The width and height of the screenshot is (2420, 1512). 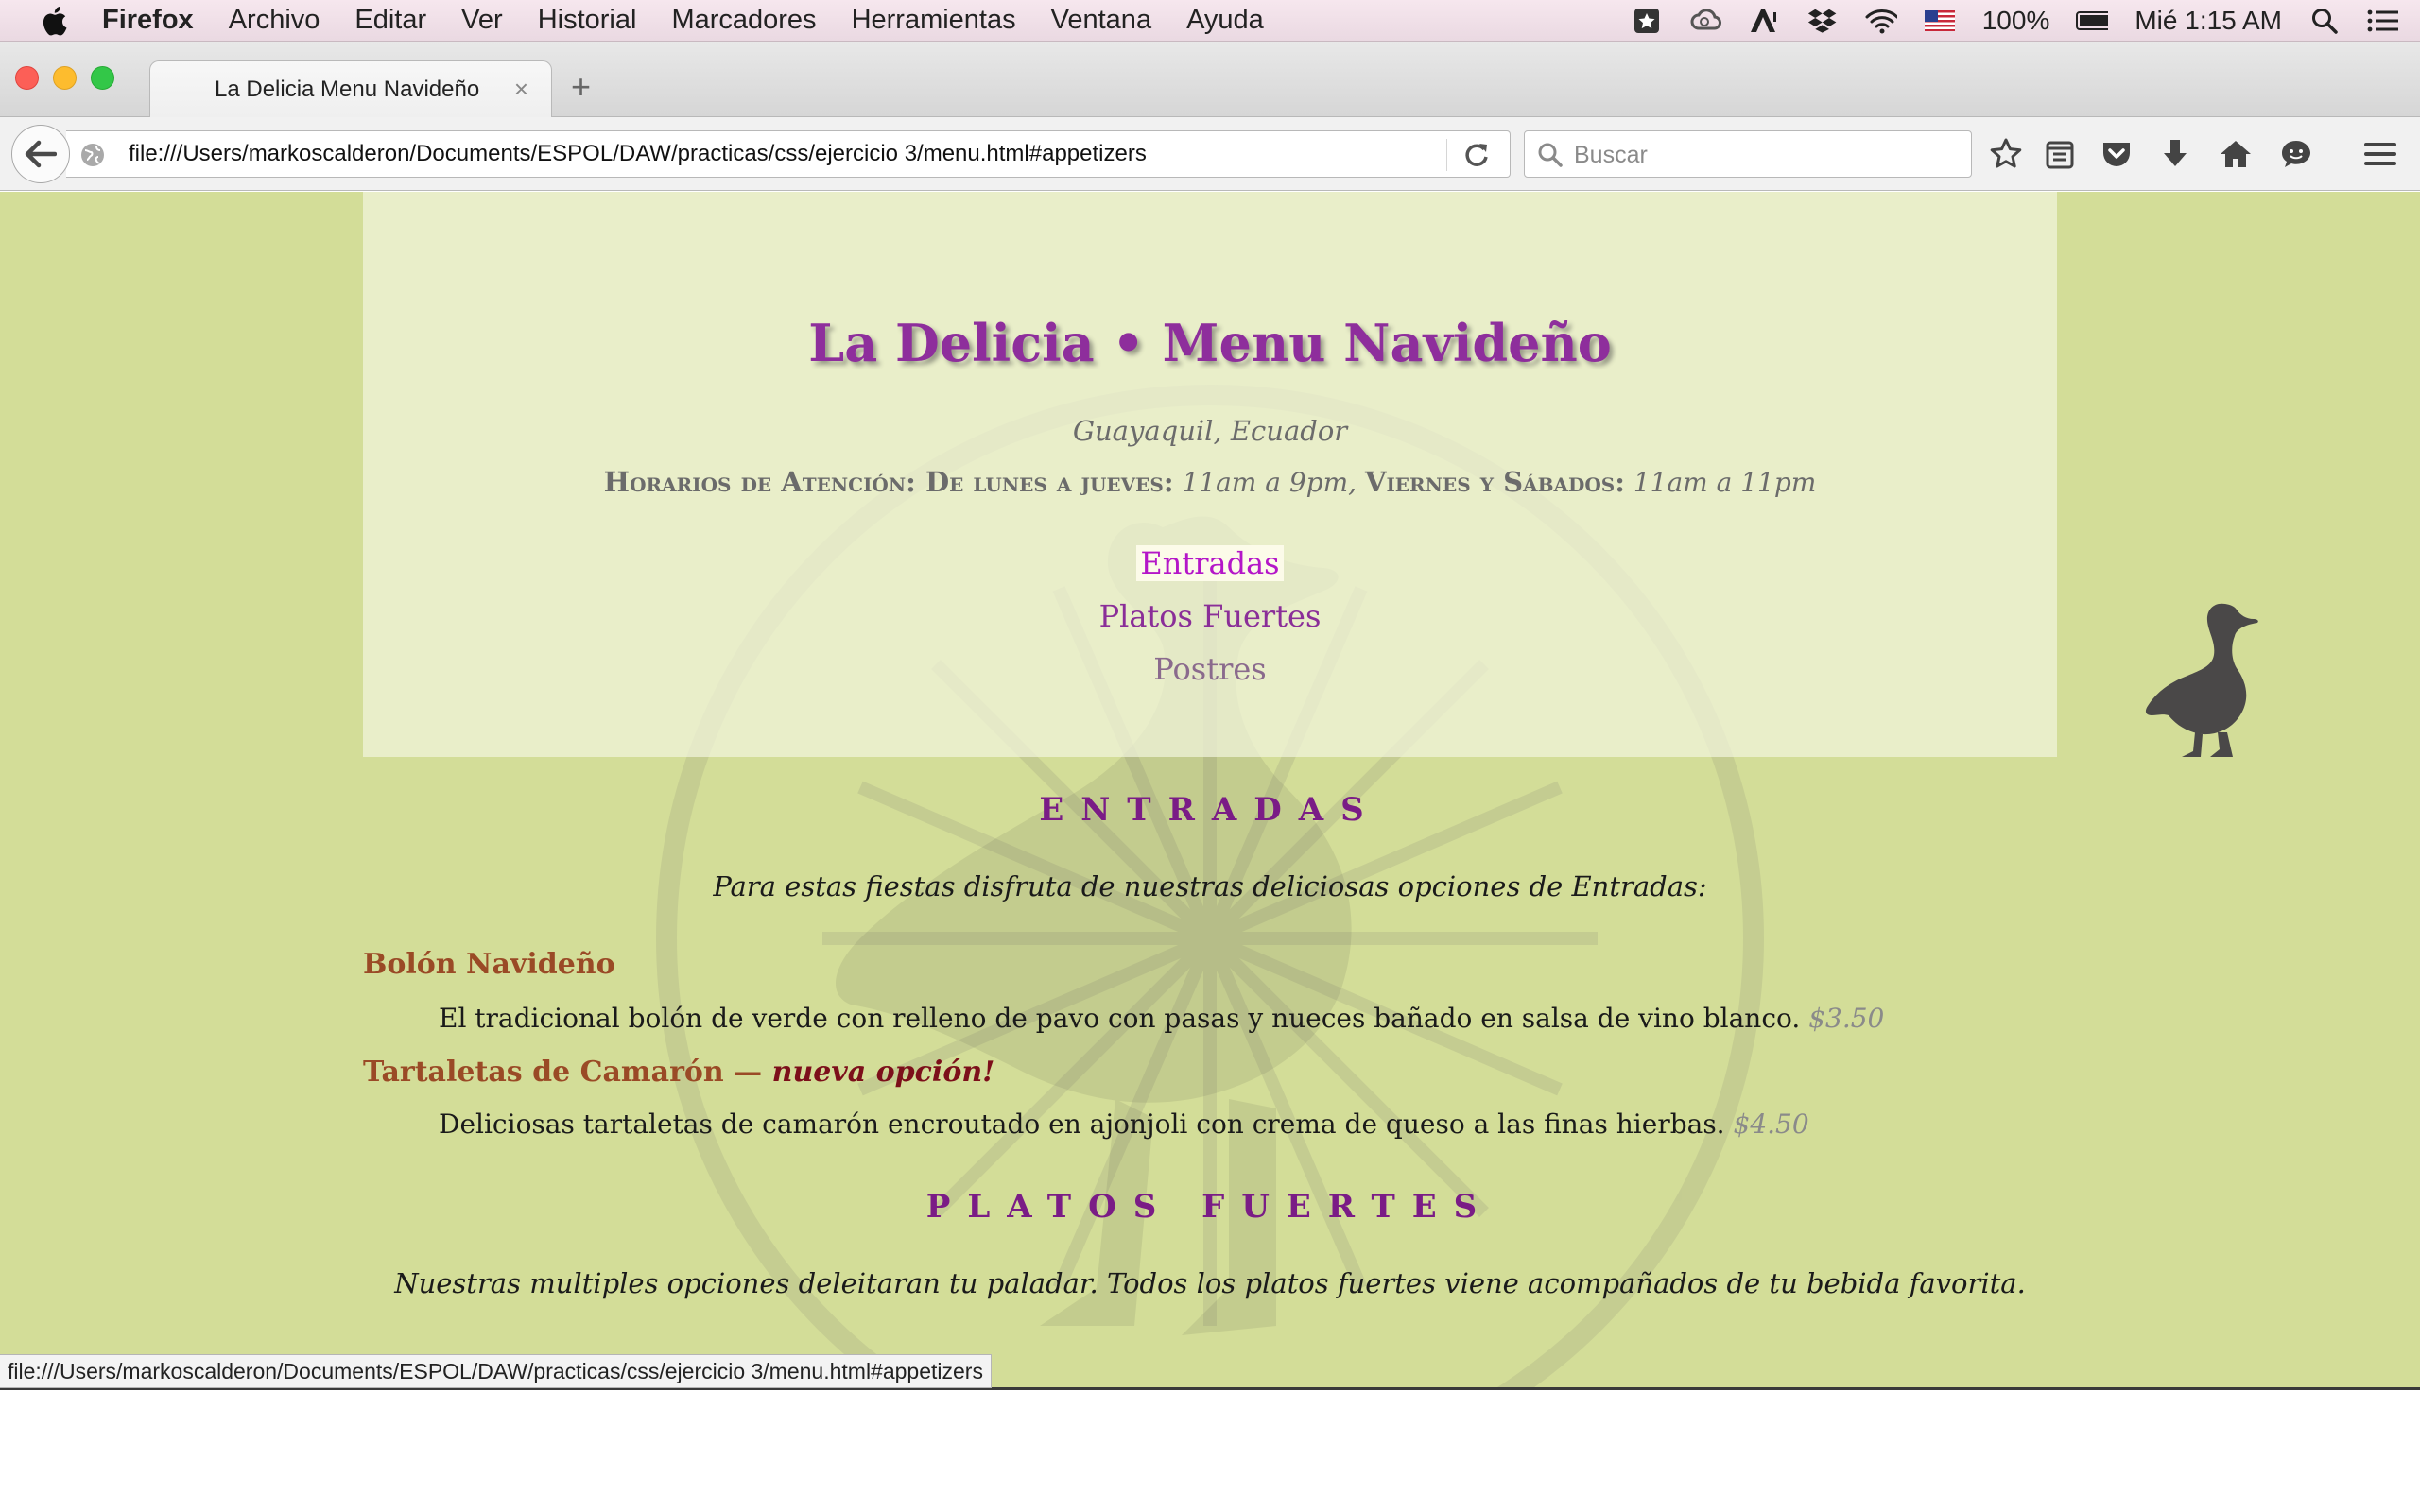 I want to click on window-zoom-button, so click(x=103, y=78).